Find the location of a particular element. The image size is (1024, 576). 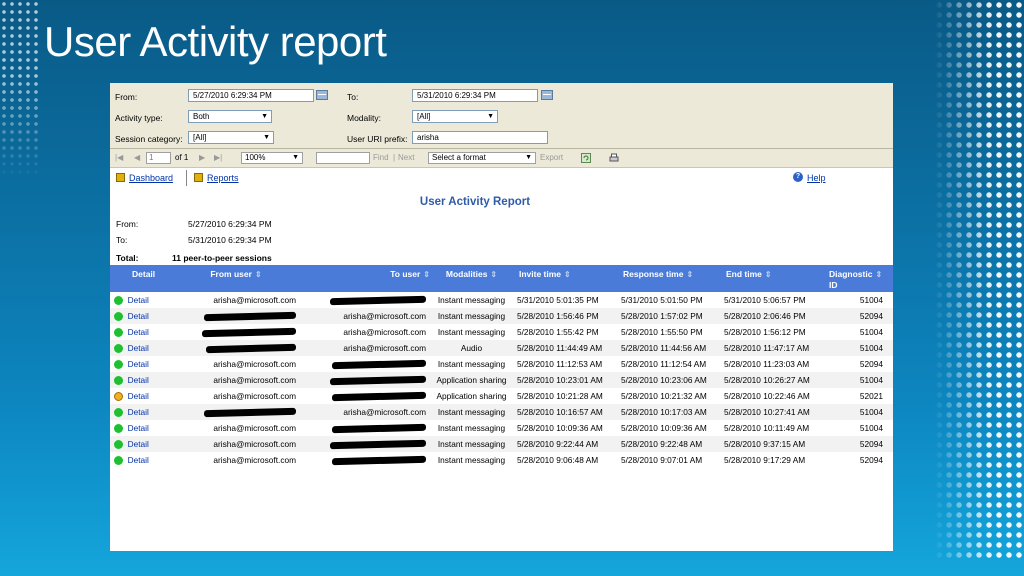

refresh-icon is located at coordinates (586, 158).